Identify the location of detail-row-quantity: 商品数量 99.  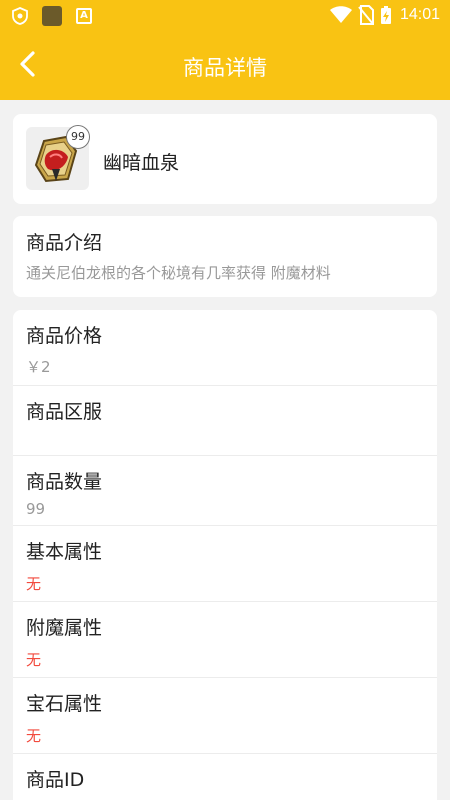
(225, 491).